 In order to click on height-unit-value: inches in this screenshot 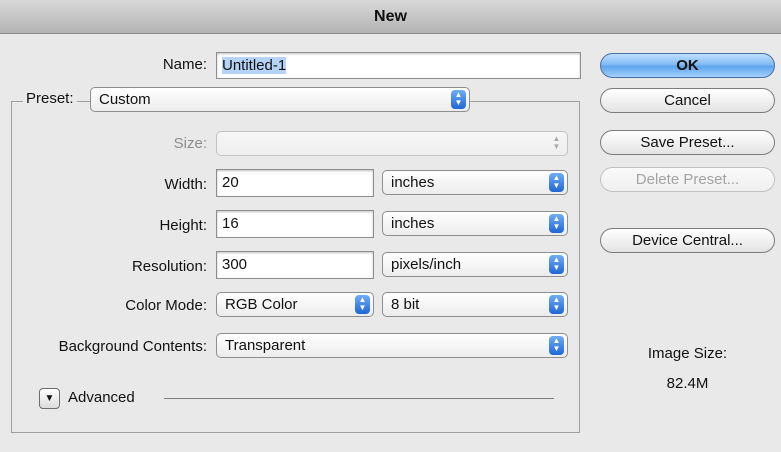, I will do `click(413, 223)`.